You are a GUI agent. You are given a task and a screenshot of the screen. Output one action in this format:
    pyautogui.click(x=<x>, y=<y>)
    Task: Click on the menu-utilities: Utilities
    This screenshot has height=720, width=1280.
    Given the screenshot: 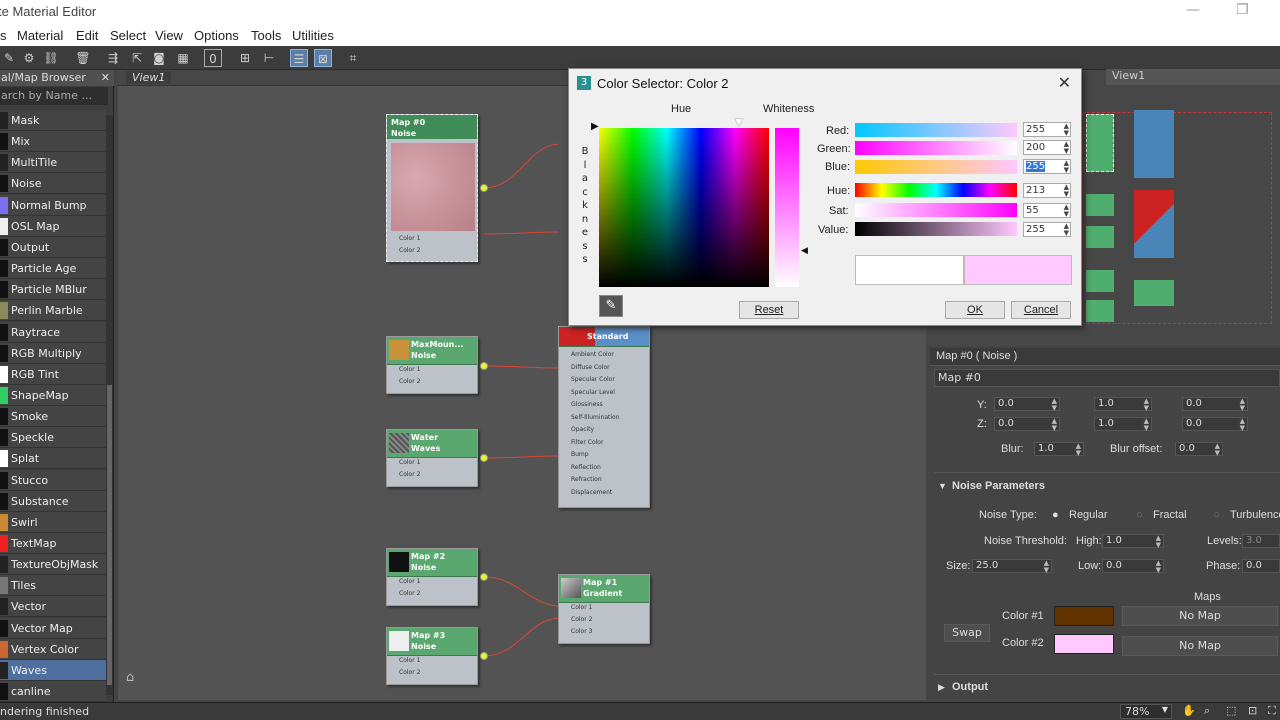 What is the action you would take?
    pyautogui.click(x=313, y=35)
    